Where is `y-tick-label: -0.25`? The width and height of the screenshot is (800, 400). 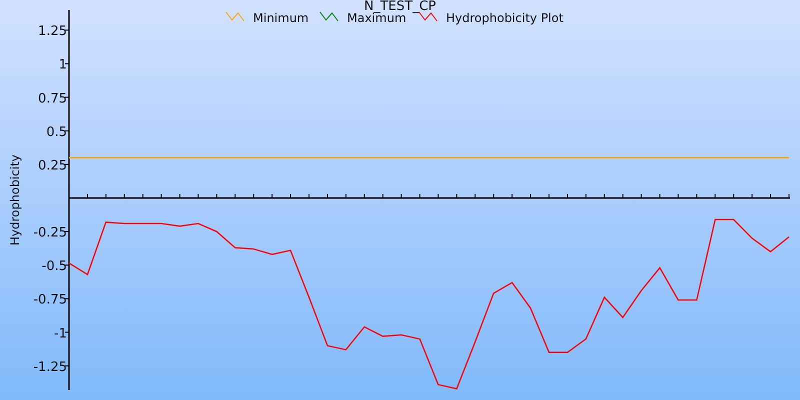 y-tick-label: -0.25 is located at coordinates (50, 233).